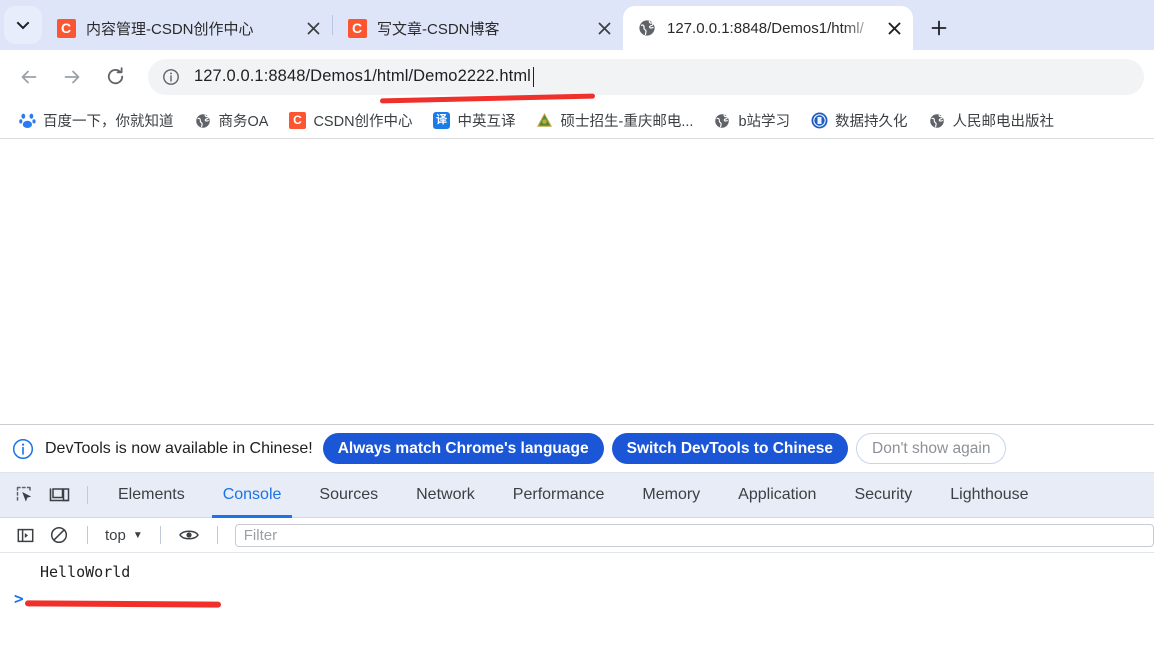 Image resolution: width=1154 pixels, height=665 pixels. I want to click on plus-icon, so click(939, 28).